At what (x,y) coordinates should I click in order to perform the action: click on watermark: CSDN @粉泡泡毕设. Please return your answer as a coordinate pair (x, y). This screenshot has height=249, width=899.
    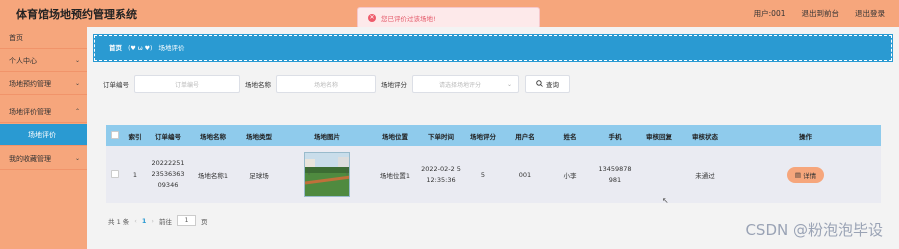
    Looking at the image, I should click on (814, 230).